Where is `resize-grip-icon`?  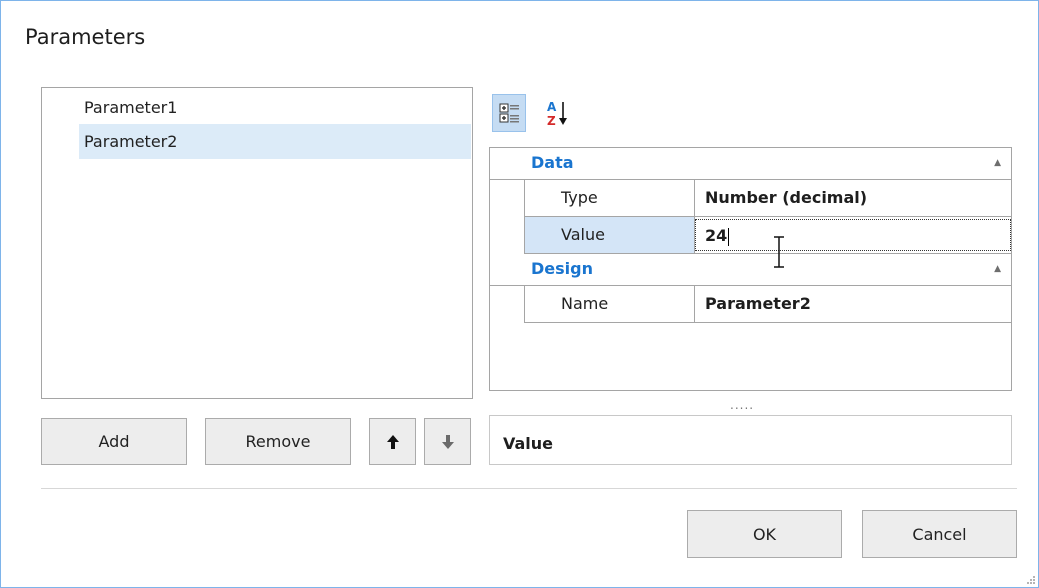
resize-grip-icon is located at coordinates (1031, 580).